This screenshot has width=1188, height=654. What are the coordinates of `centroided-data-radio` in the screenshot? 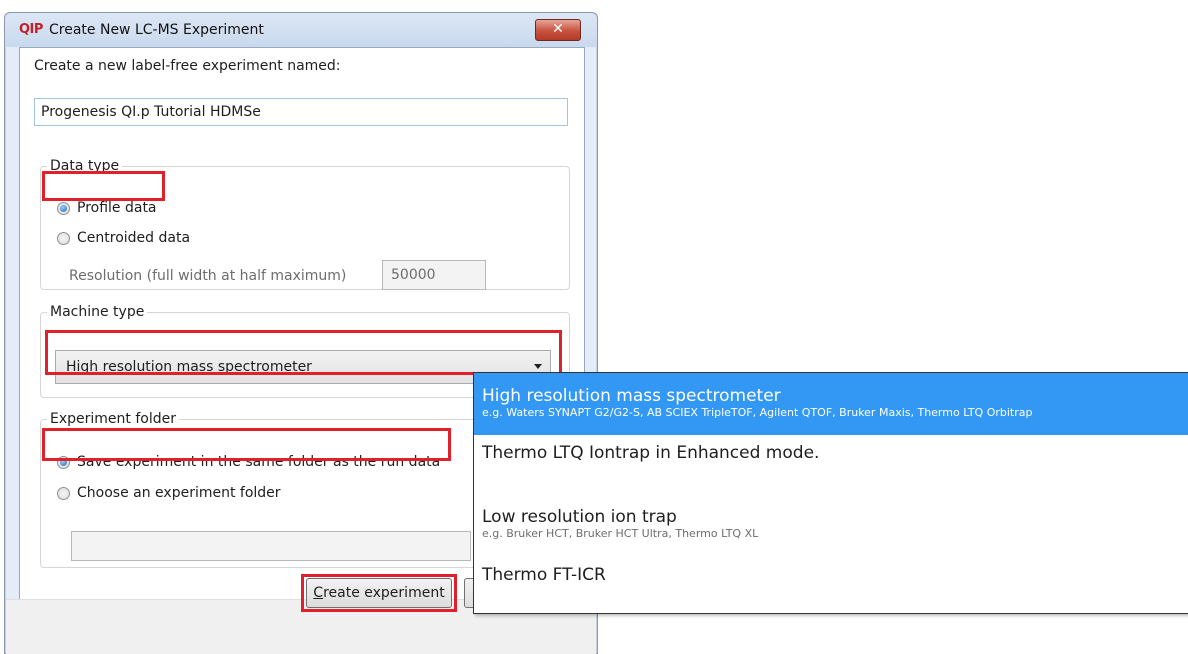 It's located at (63, 238).